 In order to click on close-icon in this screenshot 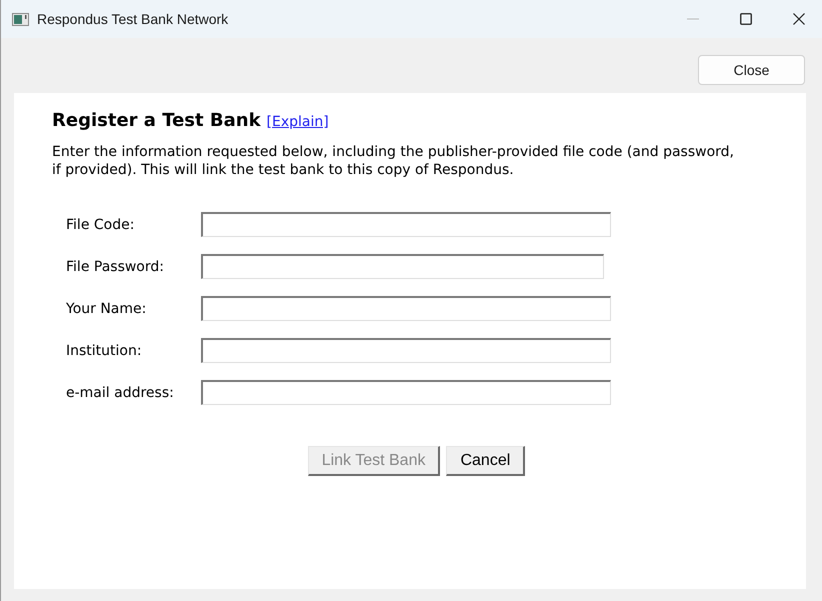, I will do `click(799, 19)`.